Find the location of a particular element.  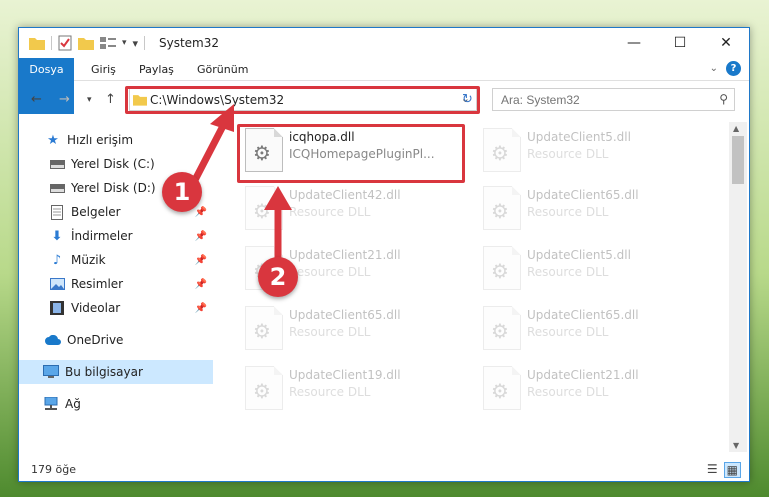

step-2-badge: 2 is located at coordinates (278, 277).